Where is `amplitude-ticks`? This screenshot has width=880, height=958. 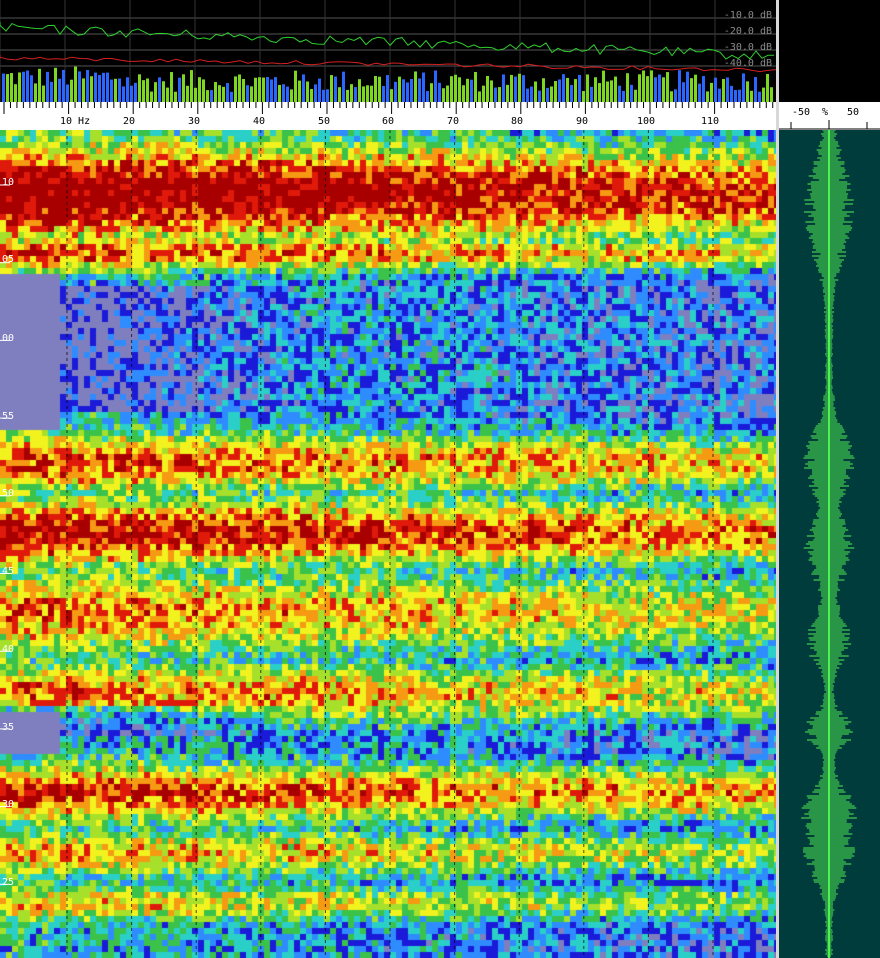 amplitude-ticks is located at coordinates (829, 125).